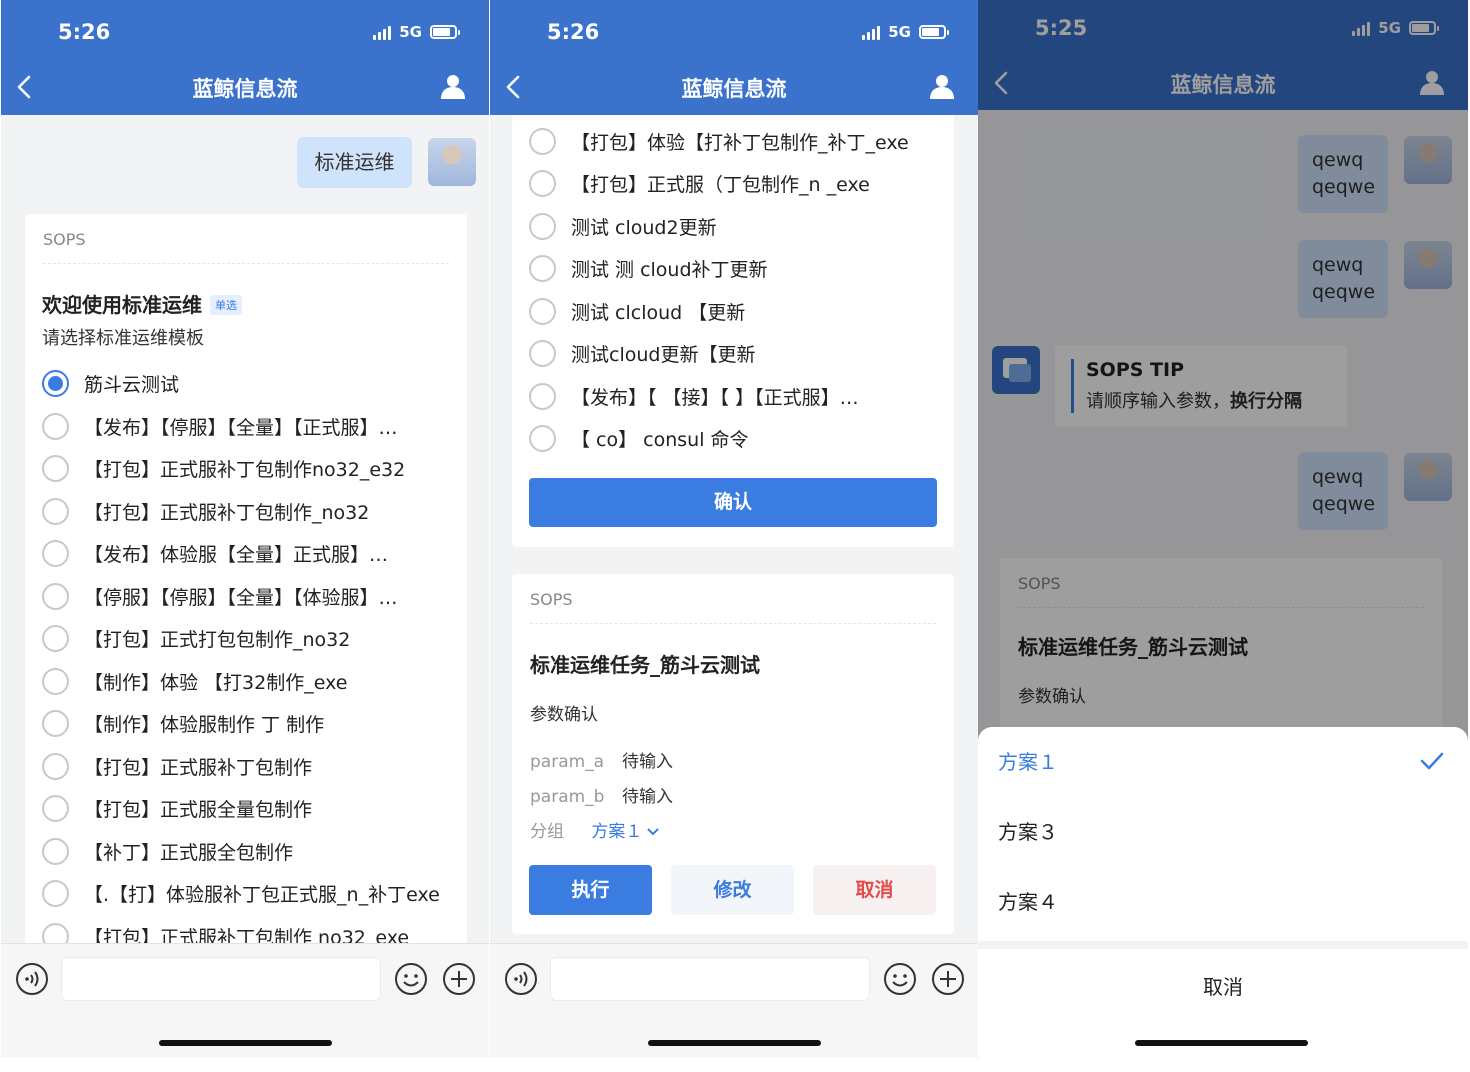 The image size is (1470, 1072). What do you see at coordinates (874, 890) in the screenshot?
I see `cancel-button: 取消` at bounding box center [874, 890].